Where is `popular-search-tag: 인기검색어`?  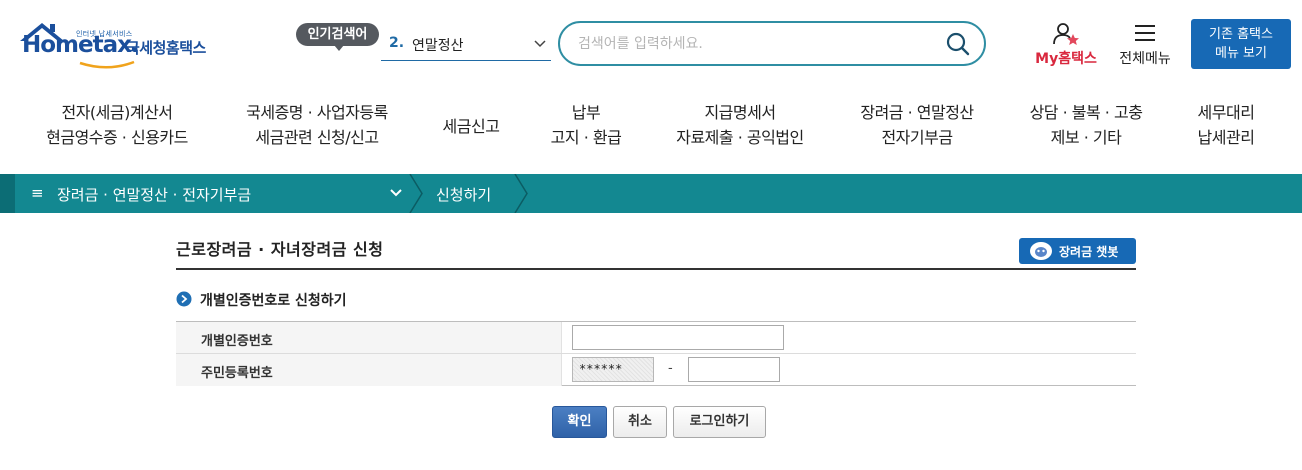 popular-search-tag: 인기검색어 is located at coordinates (337, 37).